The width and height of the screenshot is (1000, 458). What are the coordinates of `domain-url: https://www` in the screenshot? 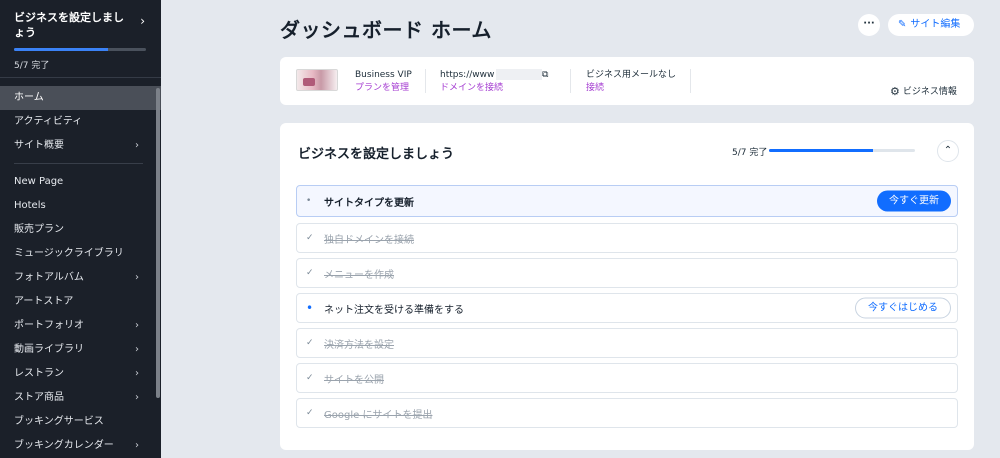 It's located at (467, 75).